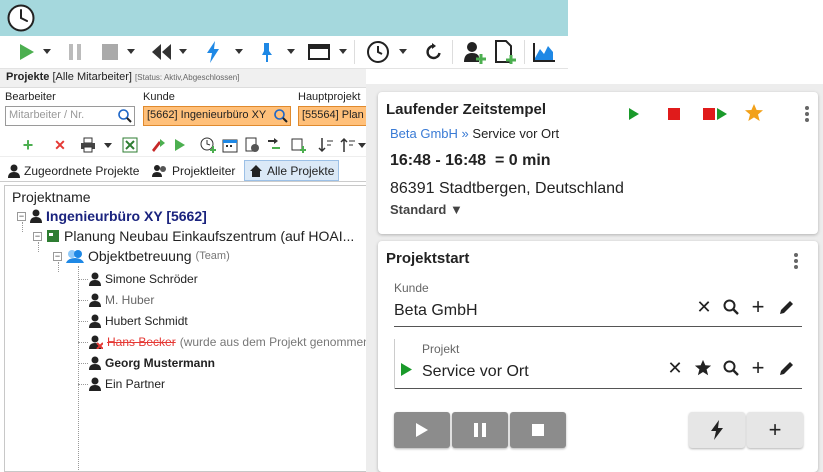 Image resolution: width=823 pixels, height=472 pixels. I want to click on delete-icon: ✕, so click(60, 145).